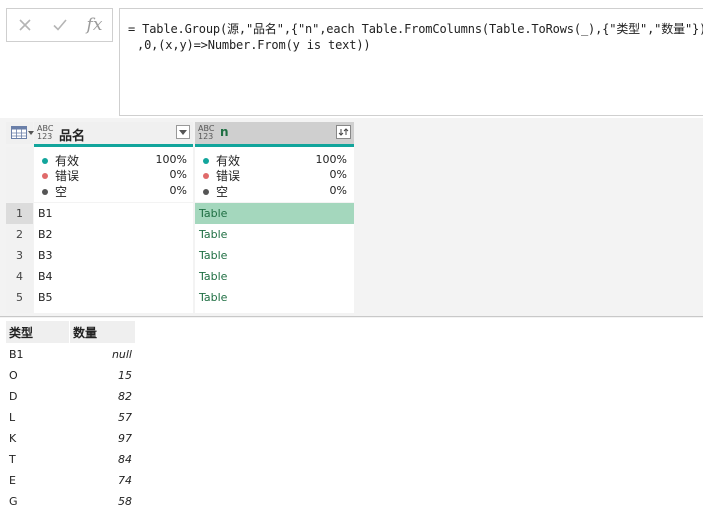 The height and width of the screenshot is (517, 703). What do you see at coordinates (102, 332) in the screenshot?
I see `preview-header-quantity: 数量` at bounding box center [102, 332].